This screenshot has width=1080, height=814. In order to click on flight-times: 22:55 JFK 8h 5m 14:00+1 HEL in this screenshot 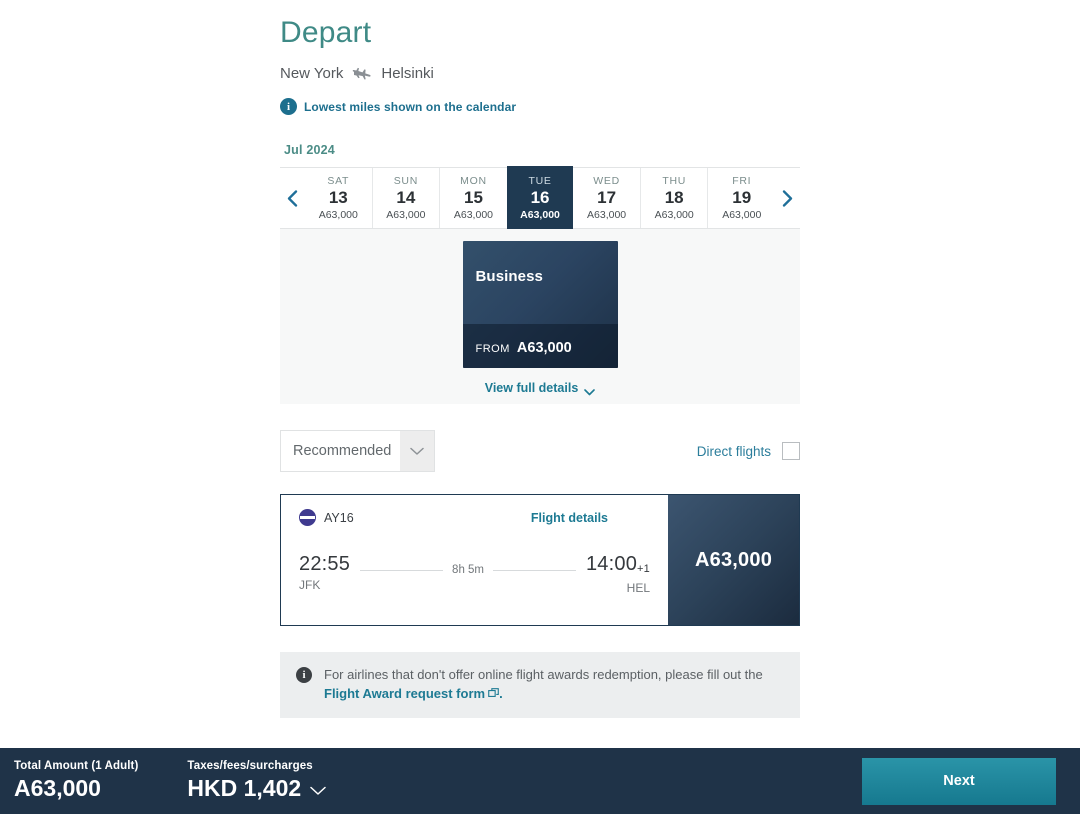, I will do `click(474, 574)`.